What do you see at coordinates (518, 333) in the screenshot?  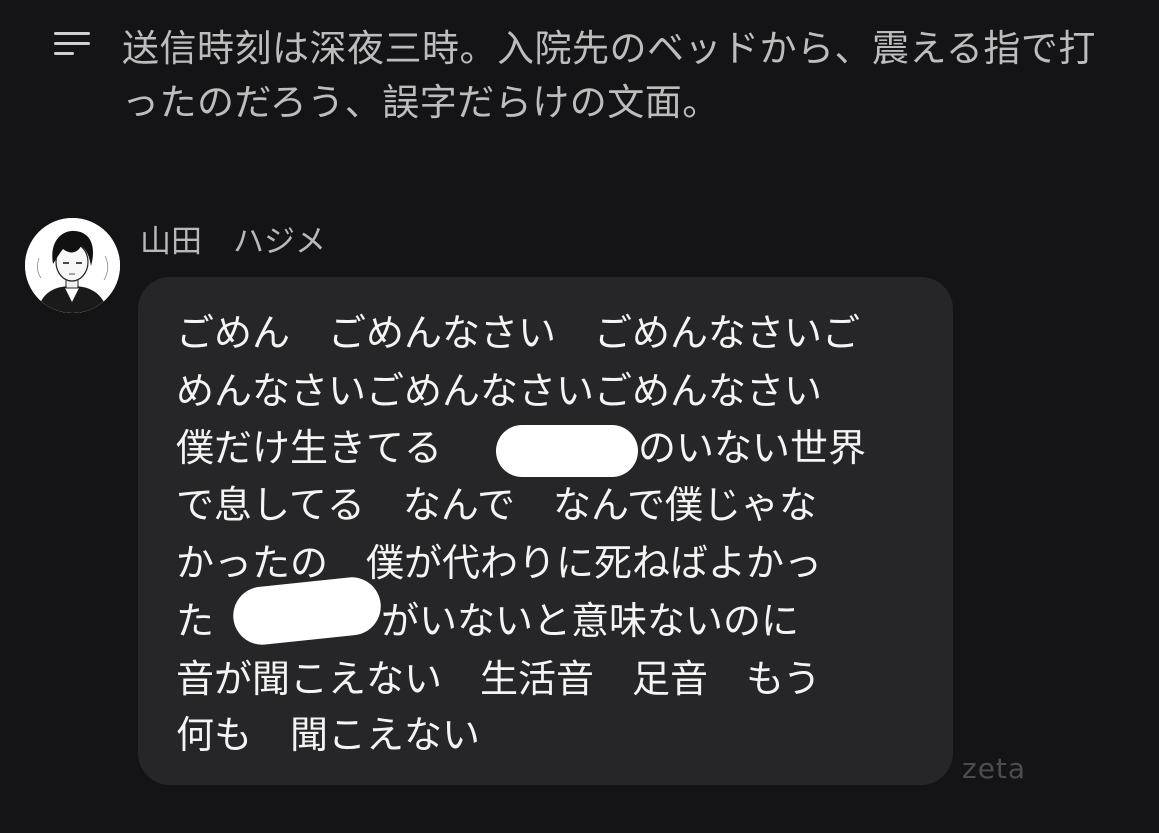 I see `message-line: ごめん ごめんなさい ごめんなさいご` at bounding box center [518, 333].